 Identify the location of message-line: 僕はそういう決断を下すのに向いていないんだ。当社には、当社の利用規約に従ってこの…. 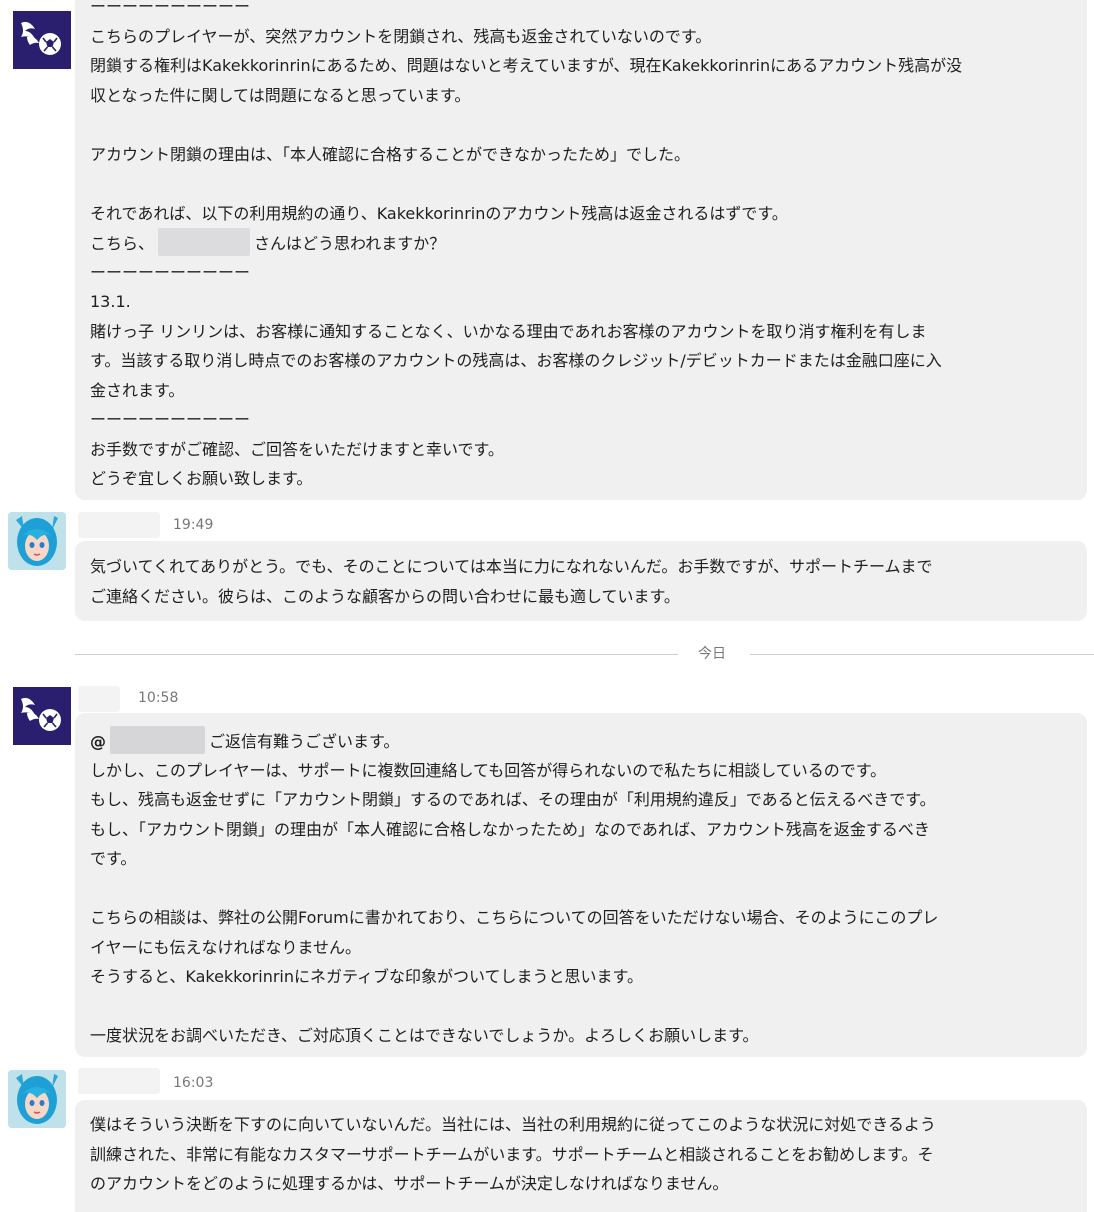
(513, 1124).